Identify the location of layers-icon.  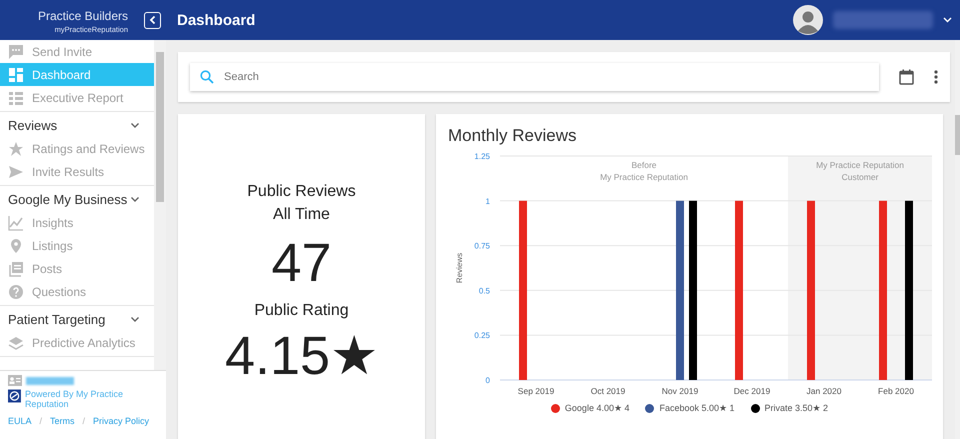
(16, 342).